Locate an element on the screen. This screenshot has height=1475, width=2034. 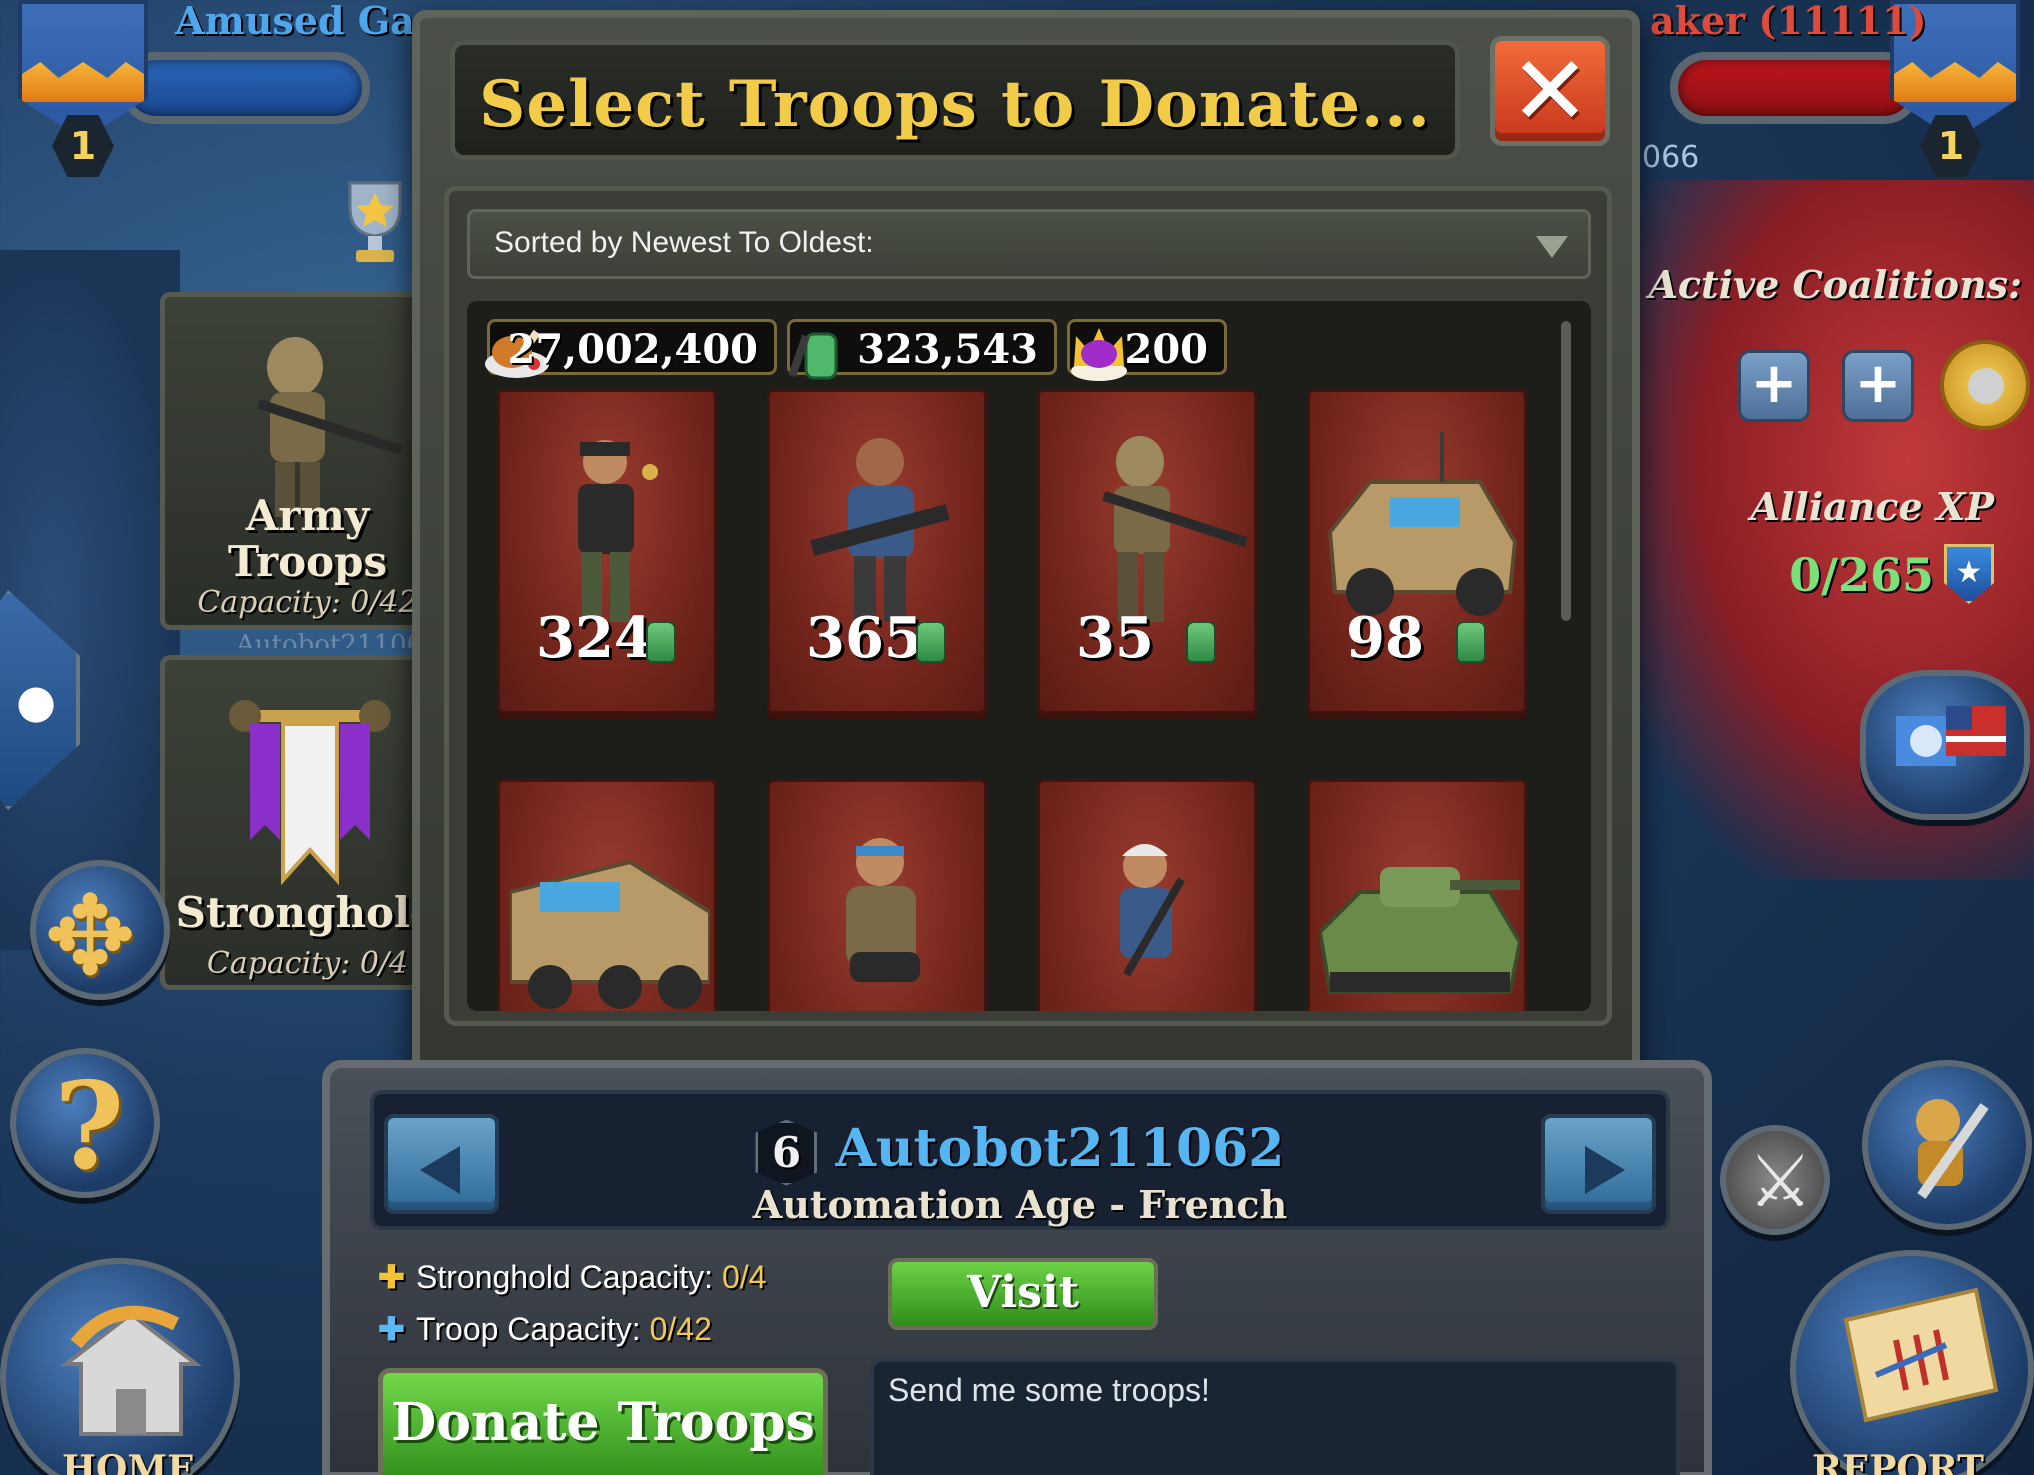
rifleman-icon is located at coordinates (1152, 910).